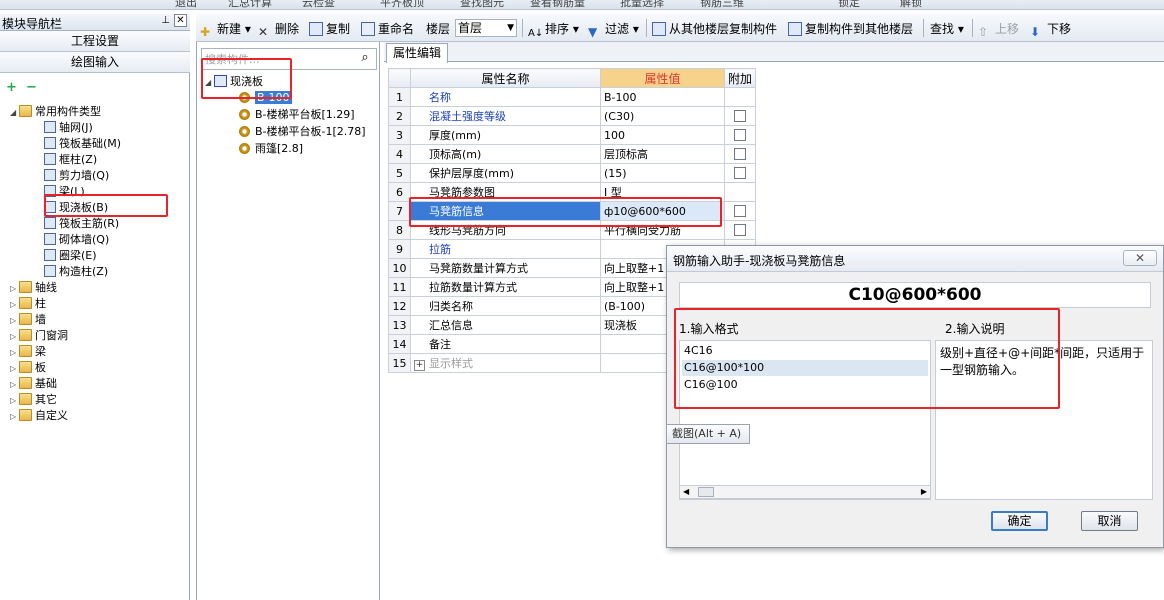  What do you see at coordinates (572, 97) in the screenshot?
I see `property-row: 1 名称 B-100` at bounding box center [572, 97].